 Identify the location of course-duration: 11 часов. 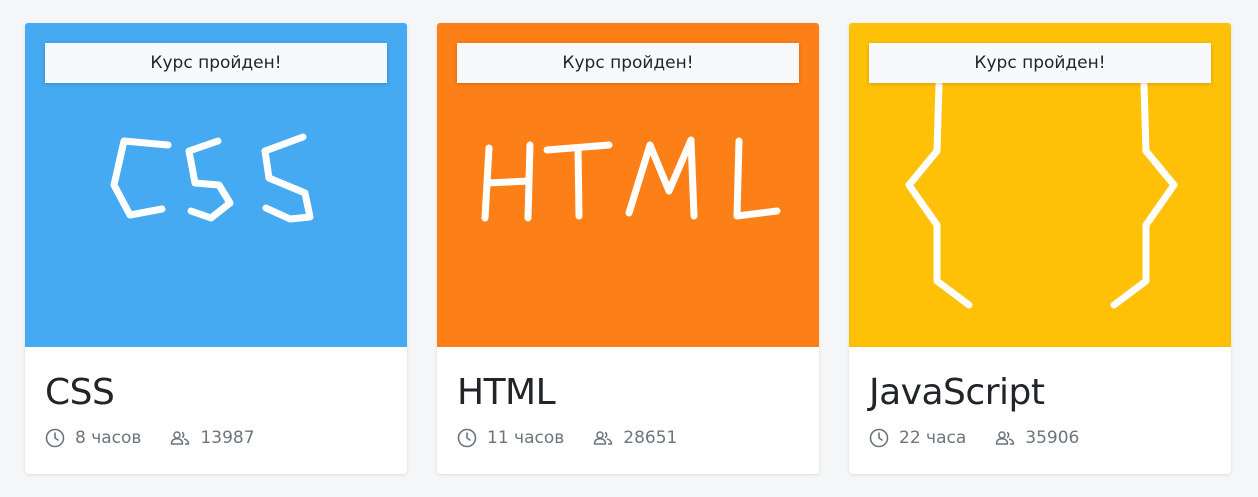
(510, 438).